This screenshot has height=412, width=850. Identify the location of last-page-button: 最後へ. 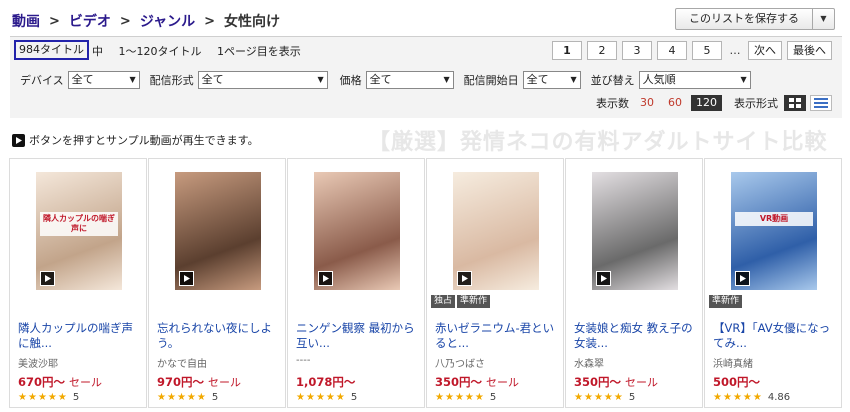
(809, 50).